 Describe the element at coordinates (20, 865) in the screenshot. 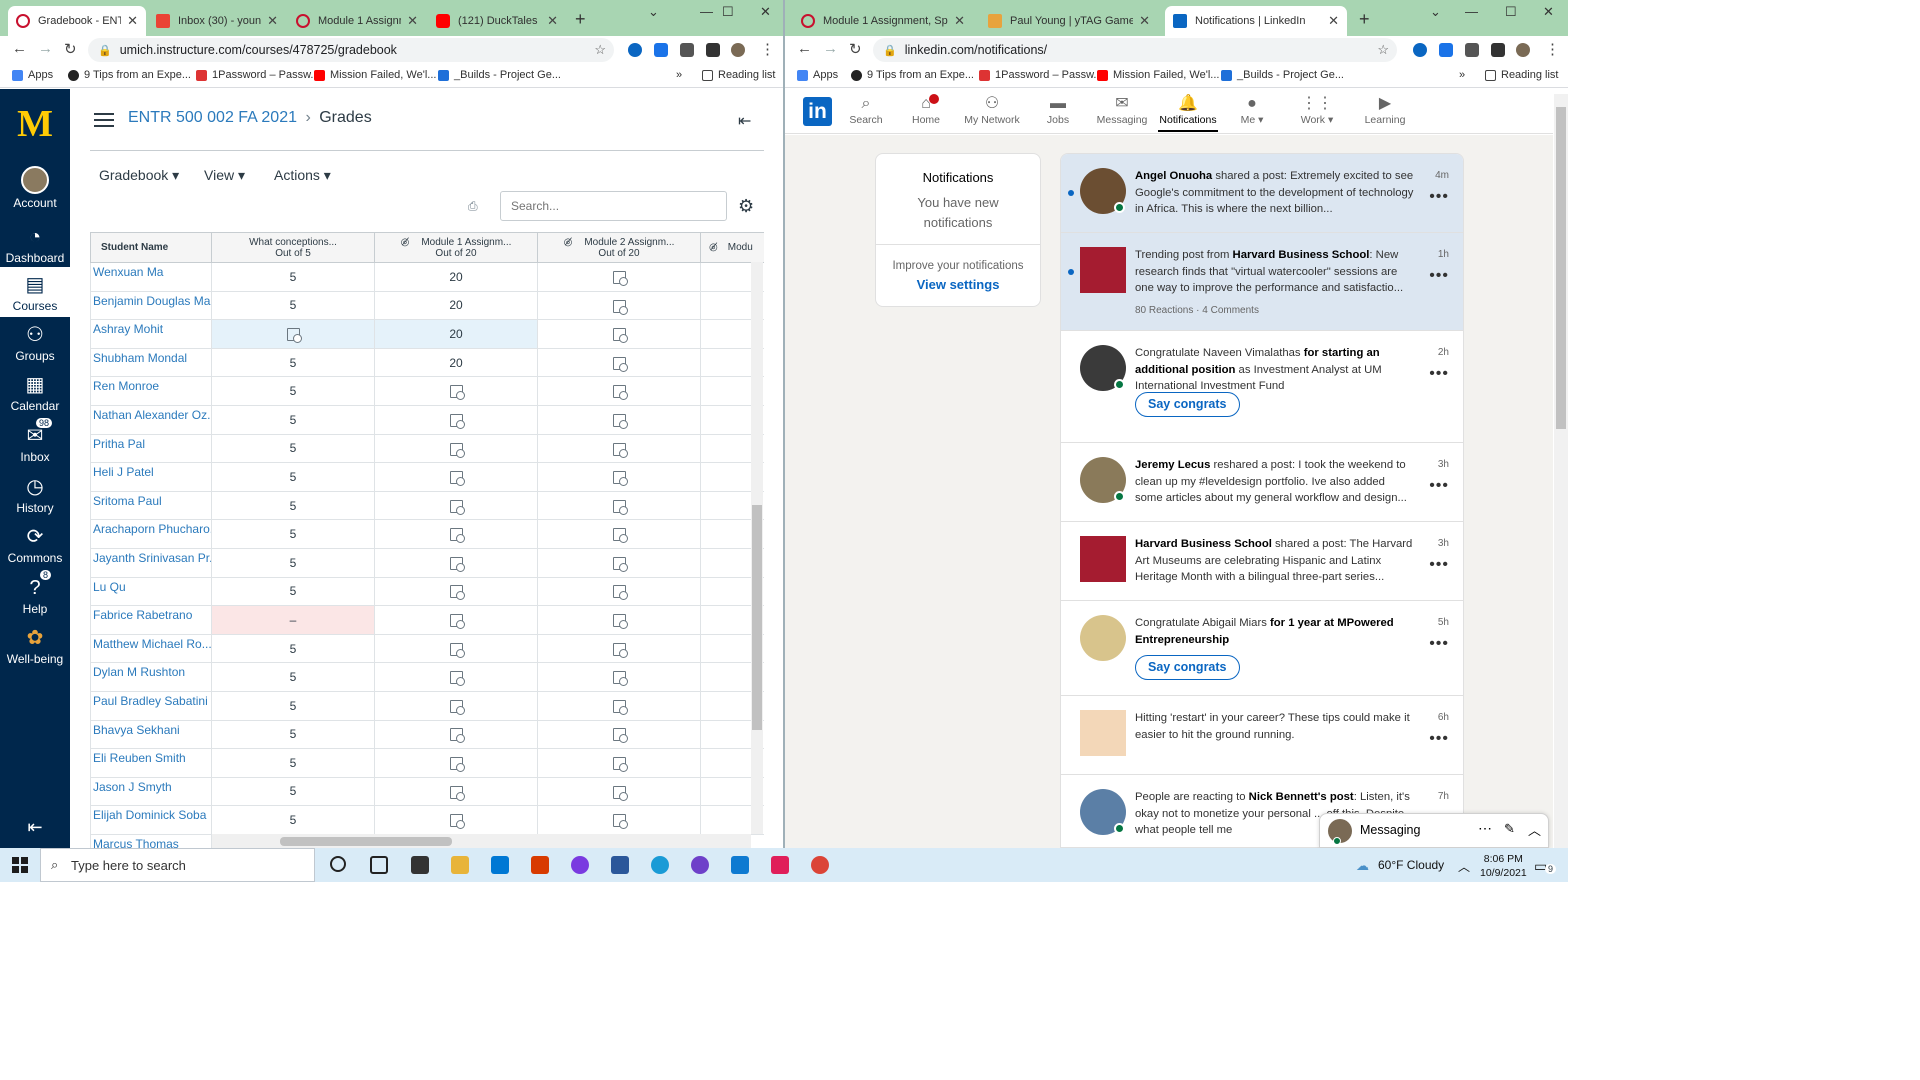

I see `windows-start-icon` at that location.